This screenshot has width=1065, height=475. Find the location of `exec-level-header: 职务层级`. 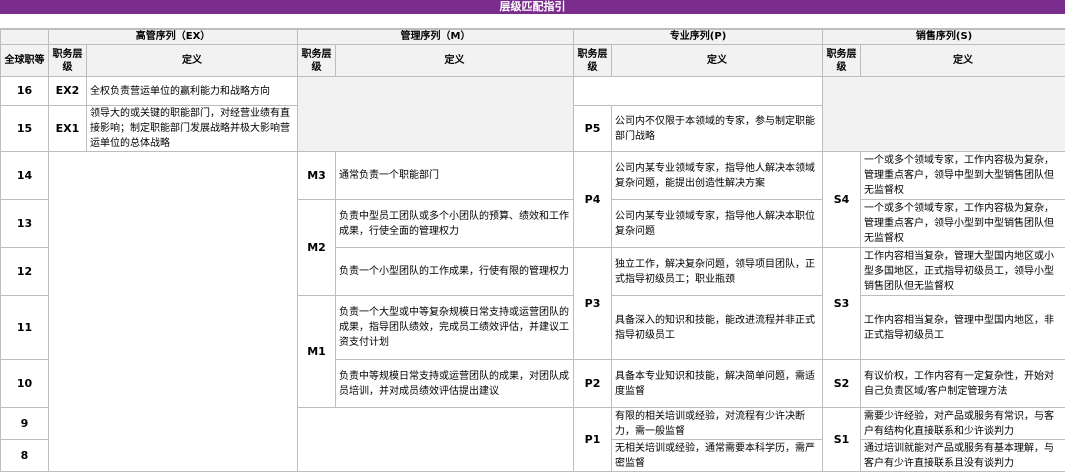

exec-level-header: 职务层级 is located at coordinates (67, 60).